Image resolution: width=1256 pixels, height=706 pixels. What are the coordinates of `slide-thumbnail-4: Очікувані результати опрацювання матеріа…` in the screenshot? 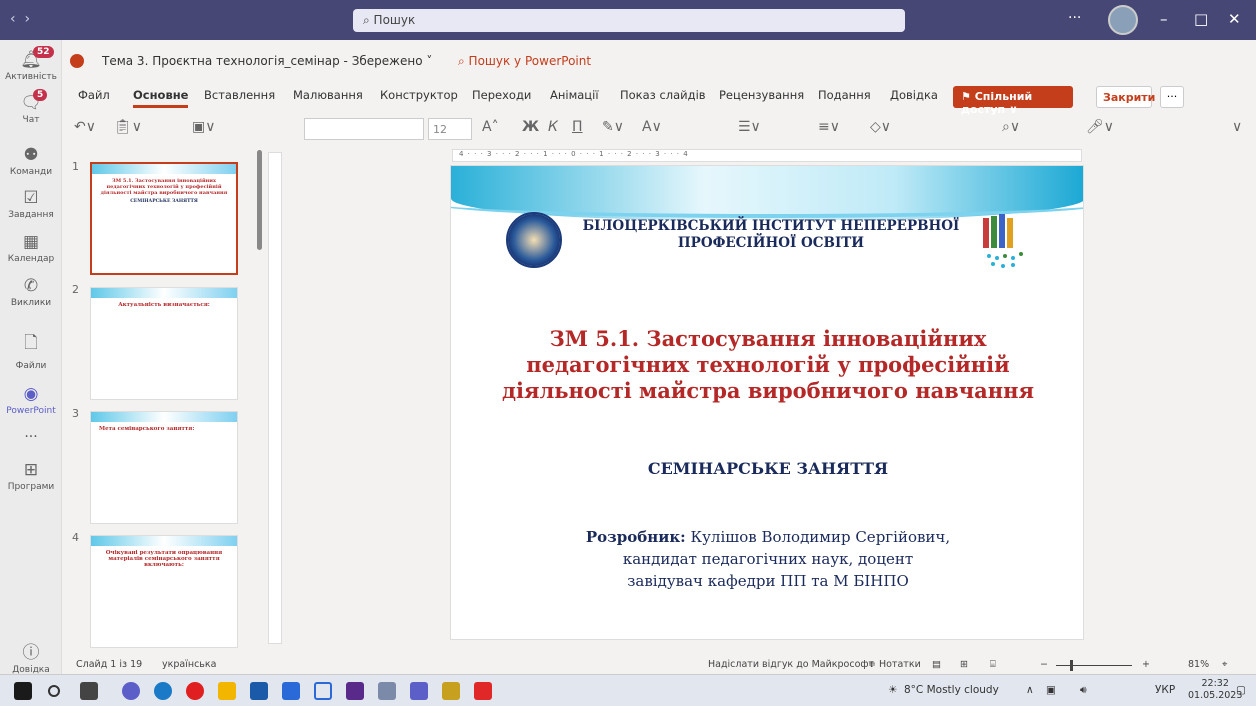 It's located at (164, 591).